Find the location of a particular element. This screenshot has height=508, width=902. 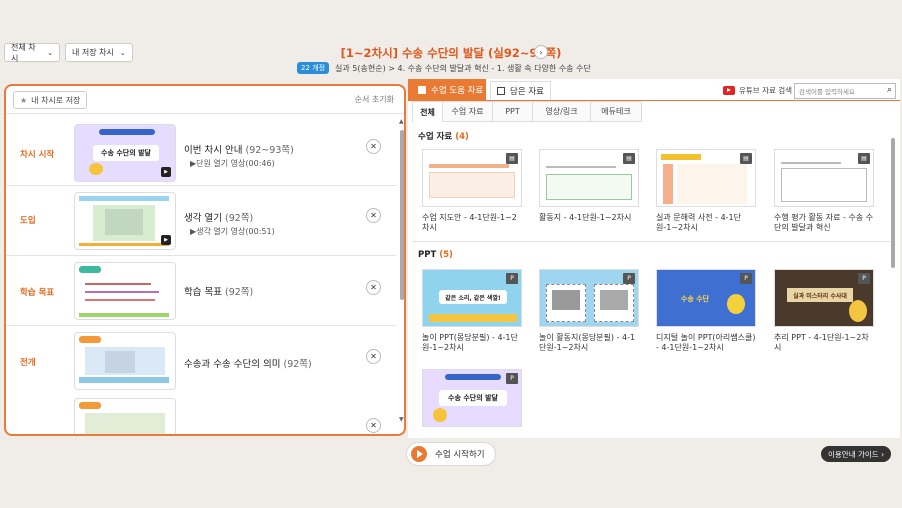

lesson-title-text: 수송과 수송 수단의 의미 is located at coordinates (232, 364).